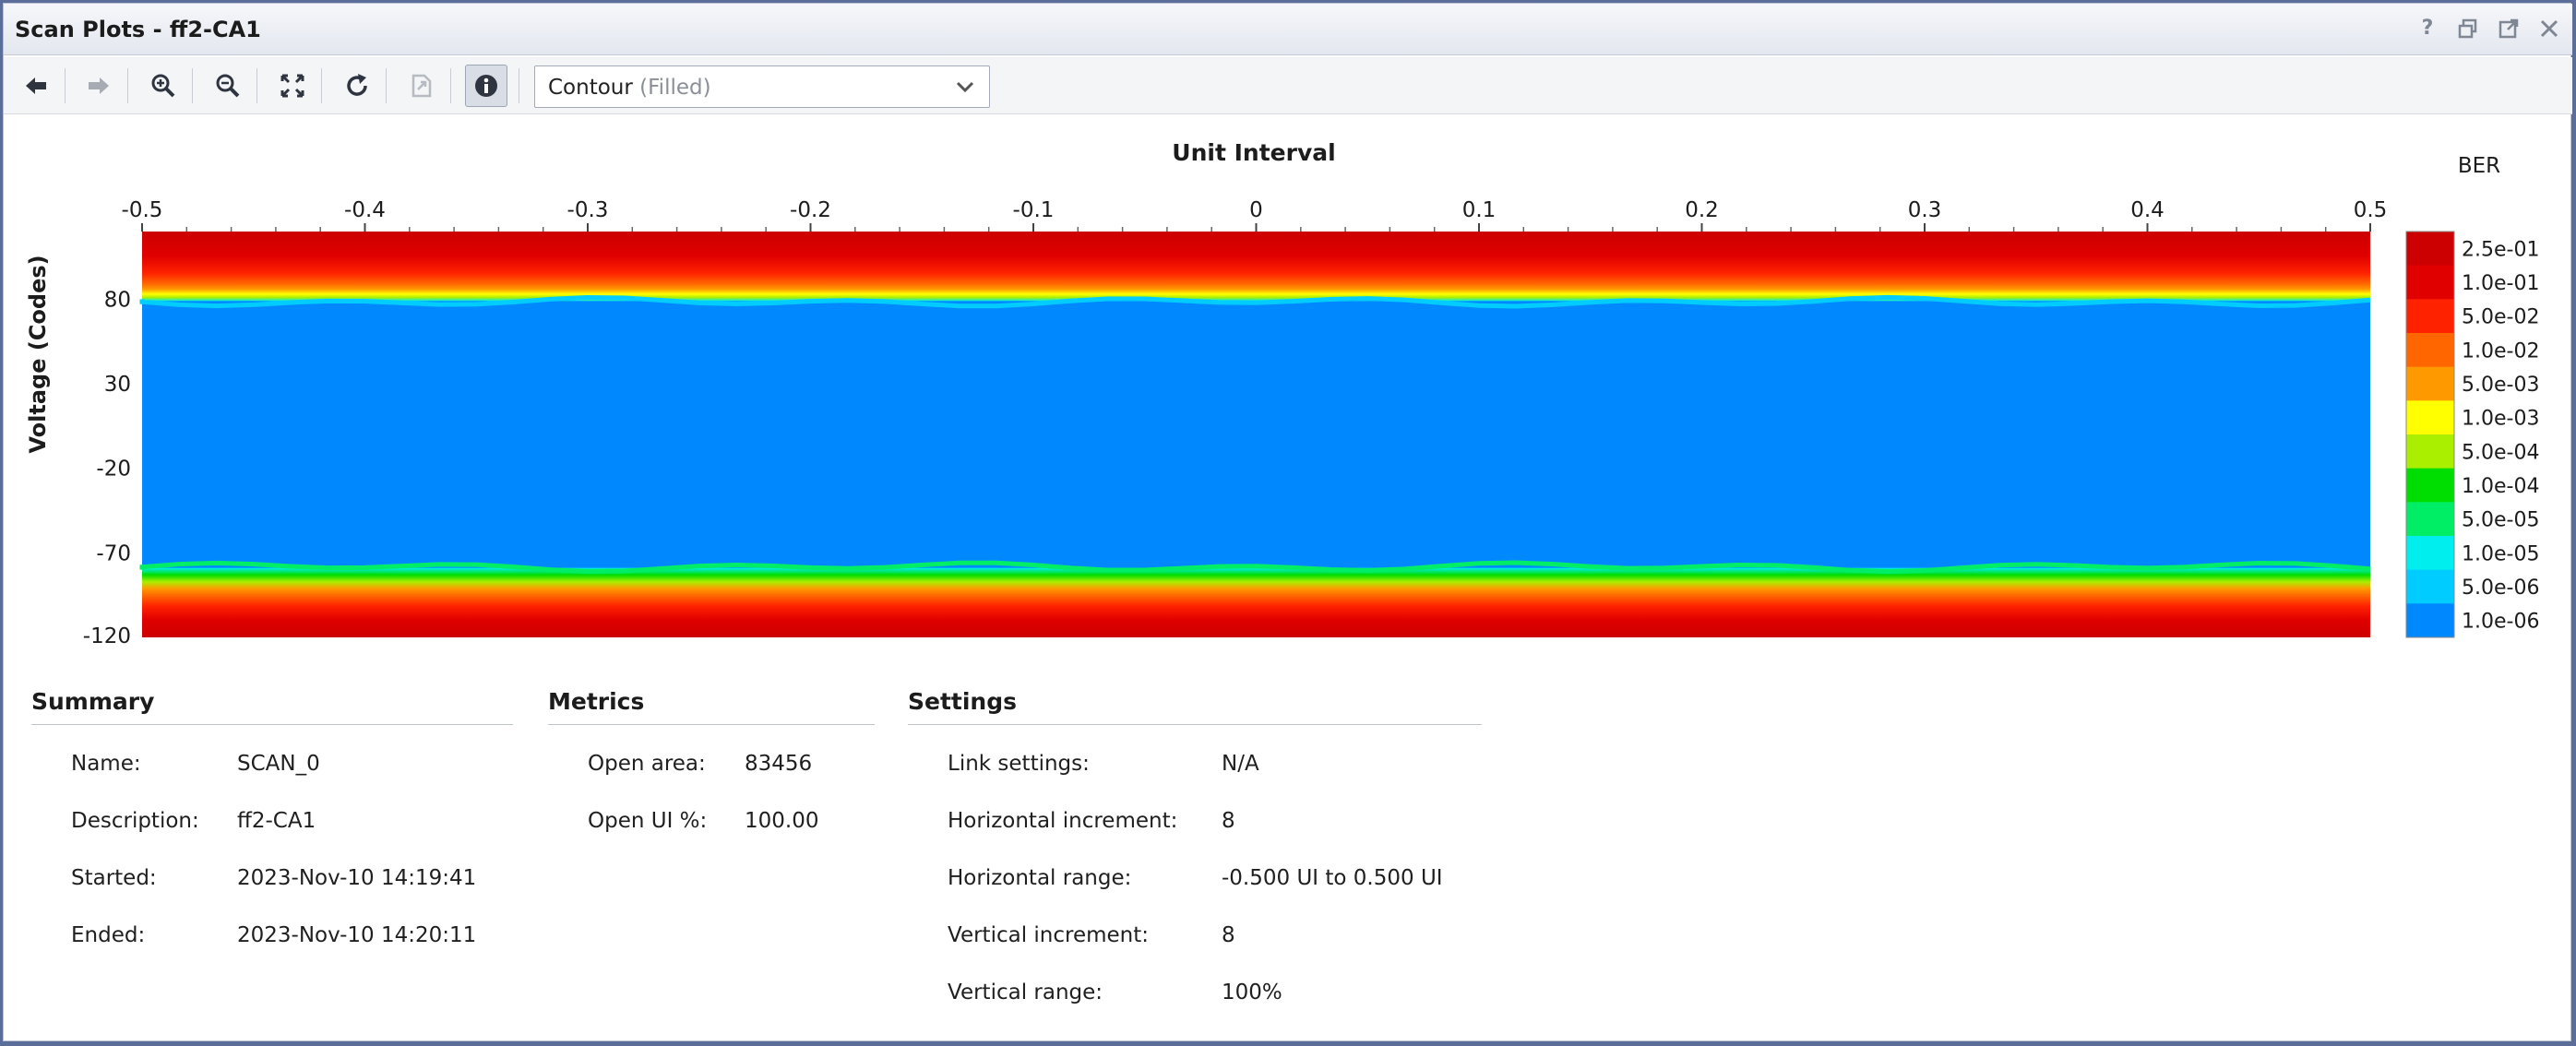  I want to click on x-tick-label: 0.5, so click(2371, 210).